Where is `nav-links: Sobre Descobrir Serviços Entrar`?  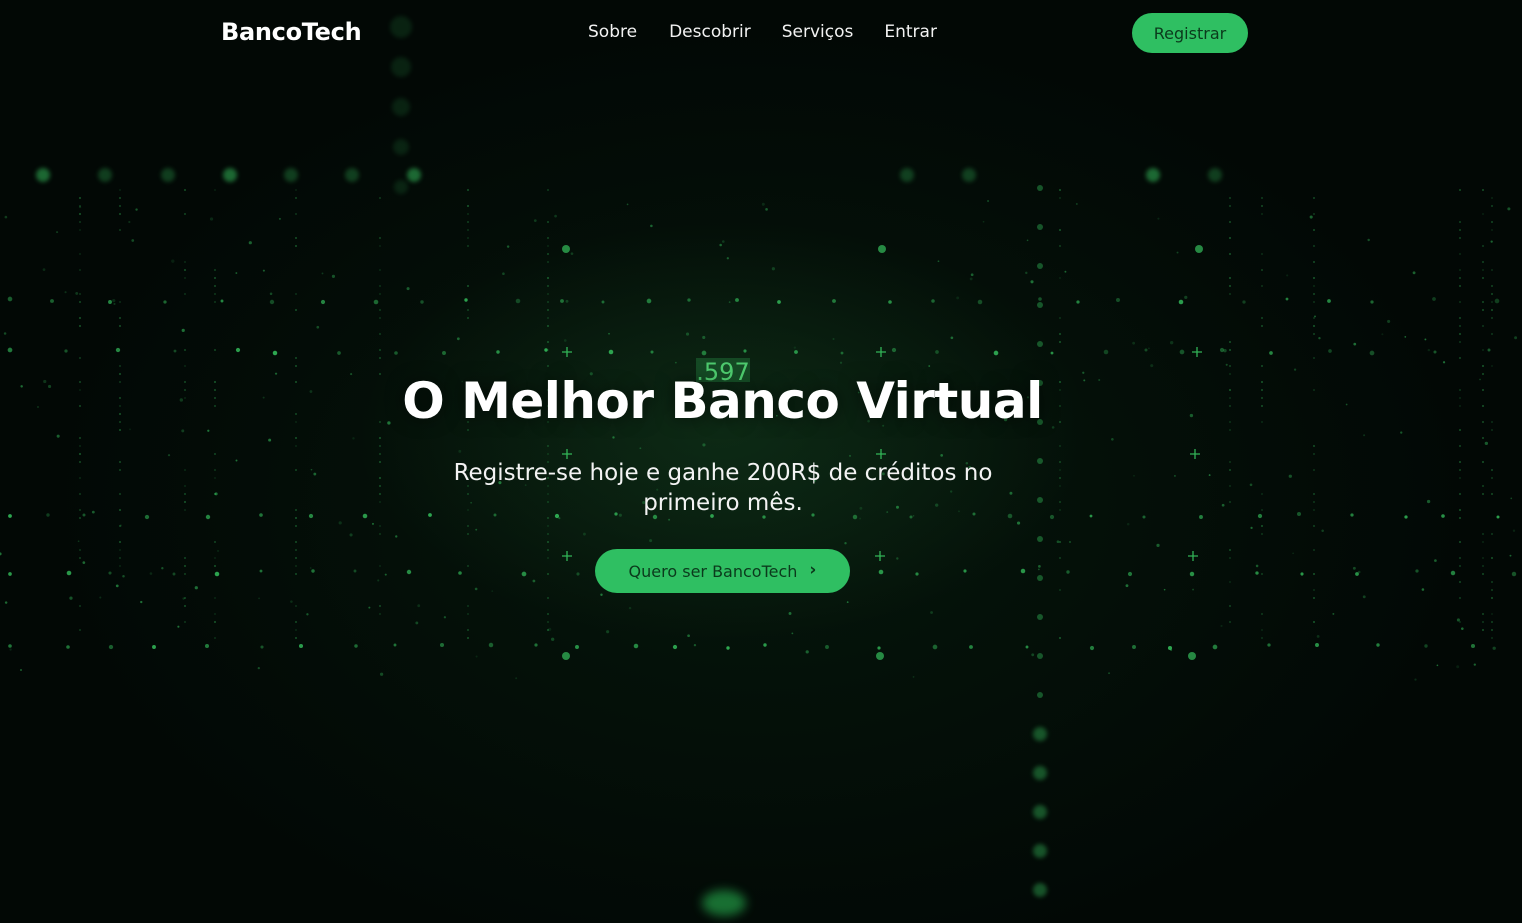 nav-links: Sobre Descobrir Serviços Entrar is located at coordinates (762, 32).